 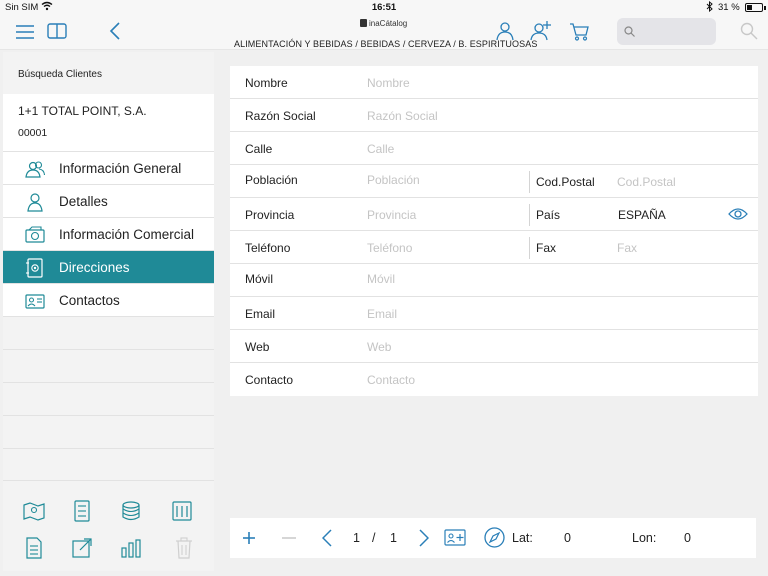 What do you see at coordinates (667, 248) in the screenshot?
I see `fax-field` at bounding box center [667, 248].